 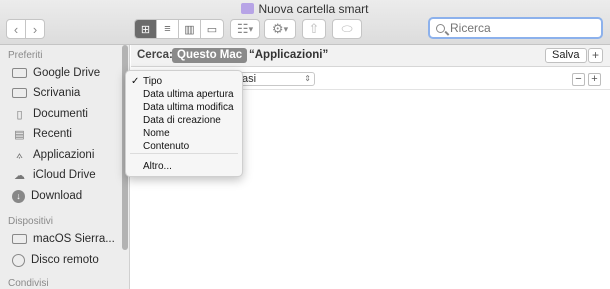 I want to click on sidebar-item-label: iCloud Drive, so click(x=64, y=175).